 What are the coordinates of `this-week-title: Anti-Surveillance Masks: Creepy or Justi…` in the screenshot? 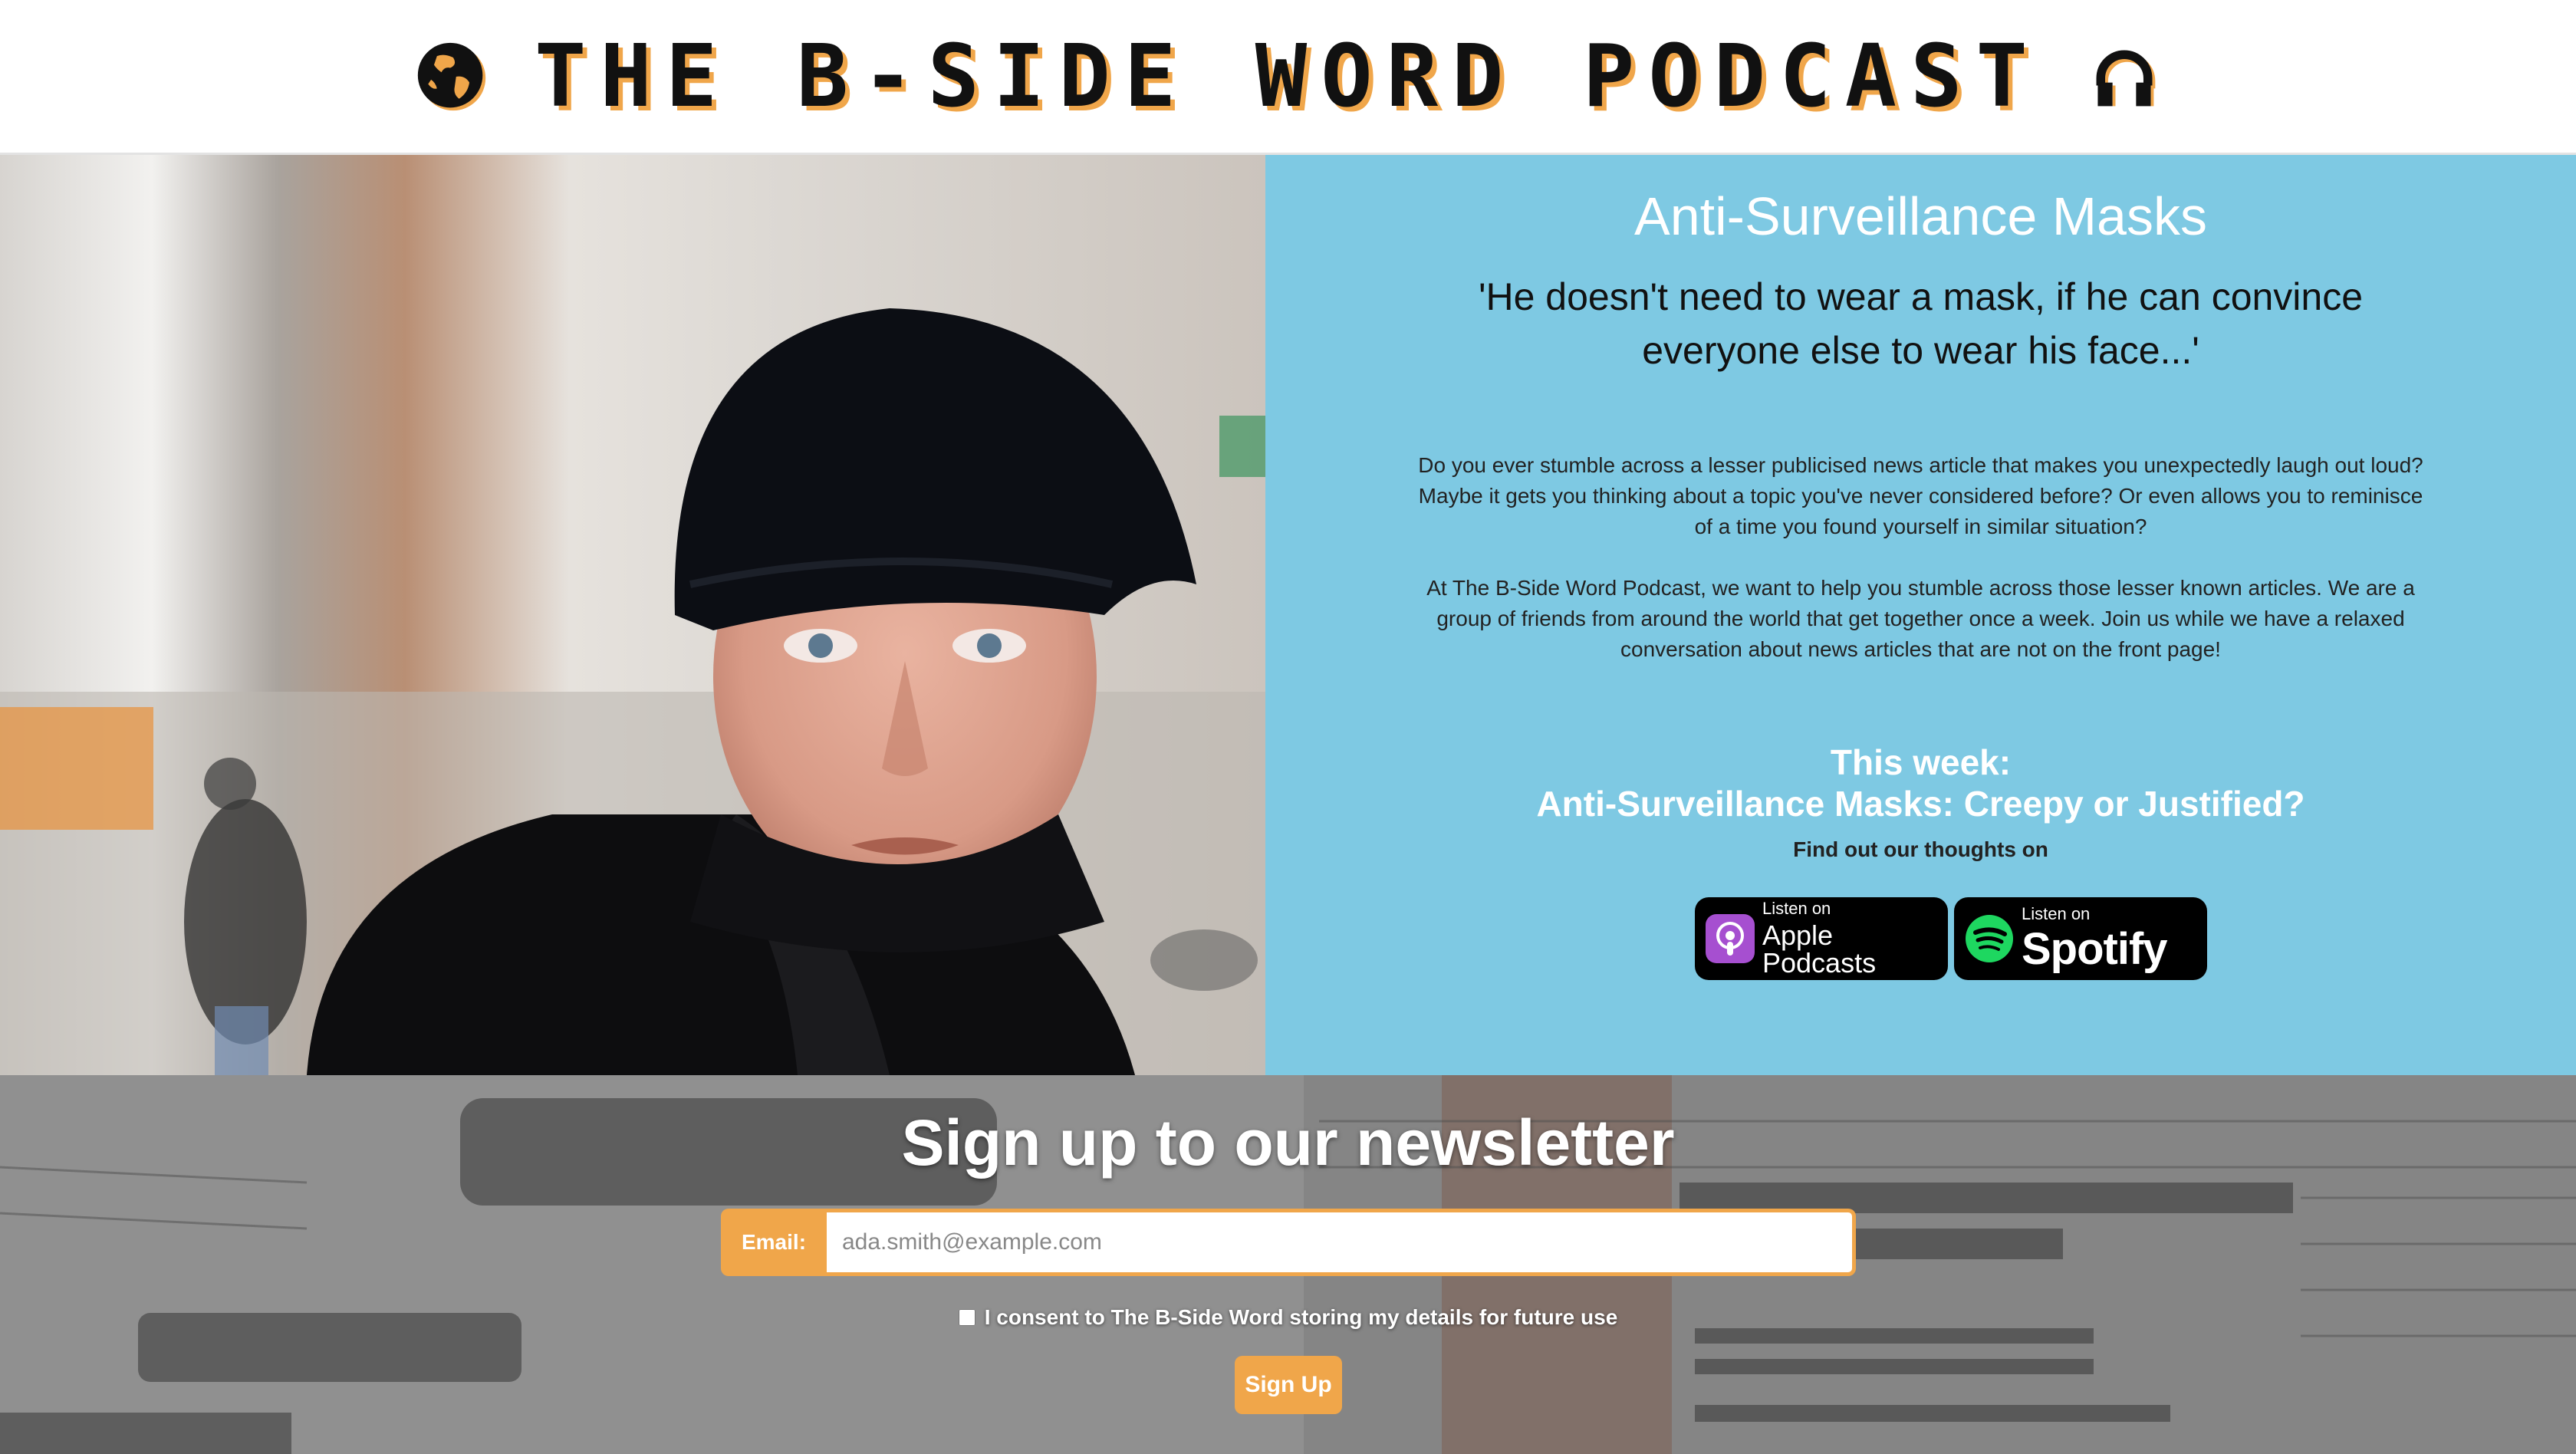 It's located at (1920, 804).